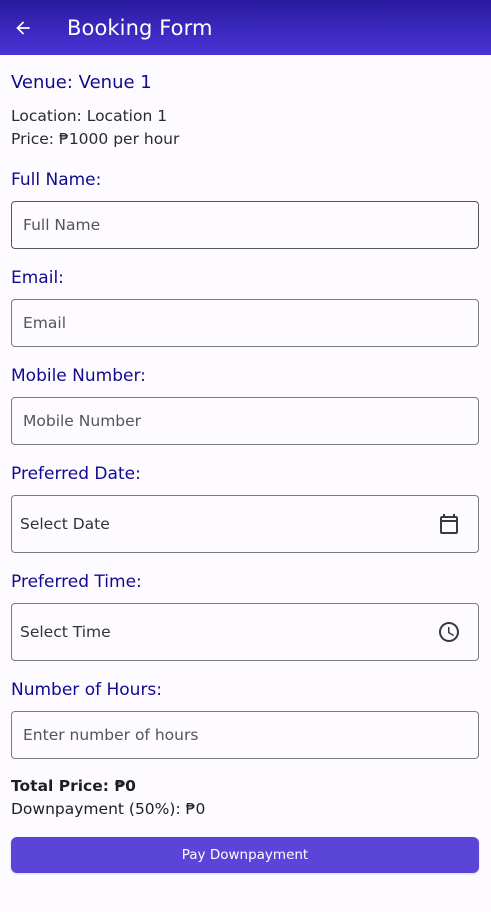  Describe the element at coordinates (76, 474) in the screenshot. I see `date-label: Preferred Date:` at that location.